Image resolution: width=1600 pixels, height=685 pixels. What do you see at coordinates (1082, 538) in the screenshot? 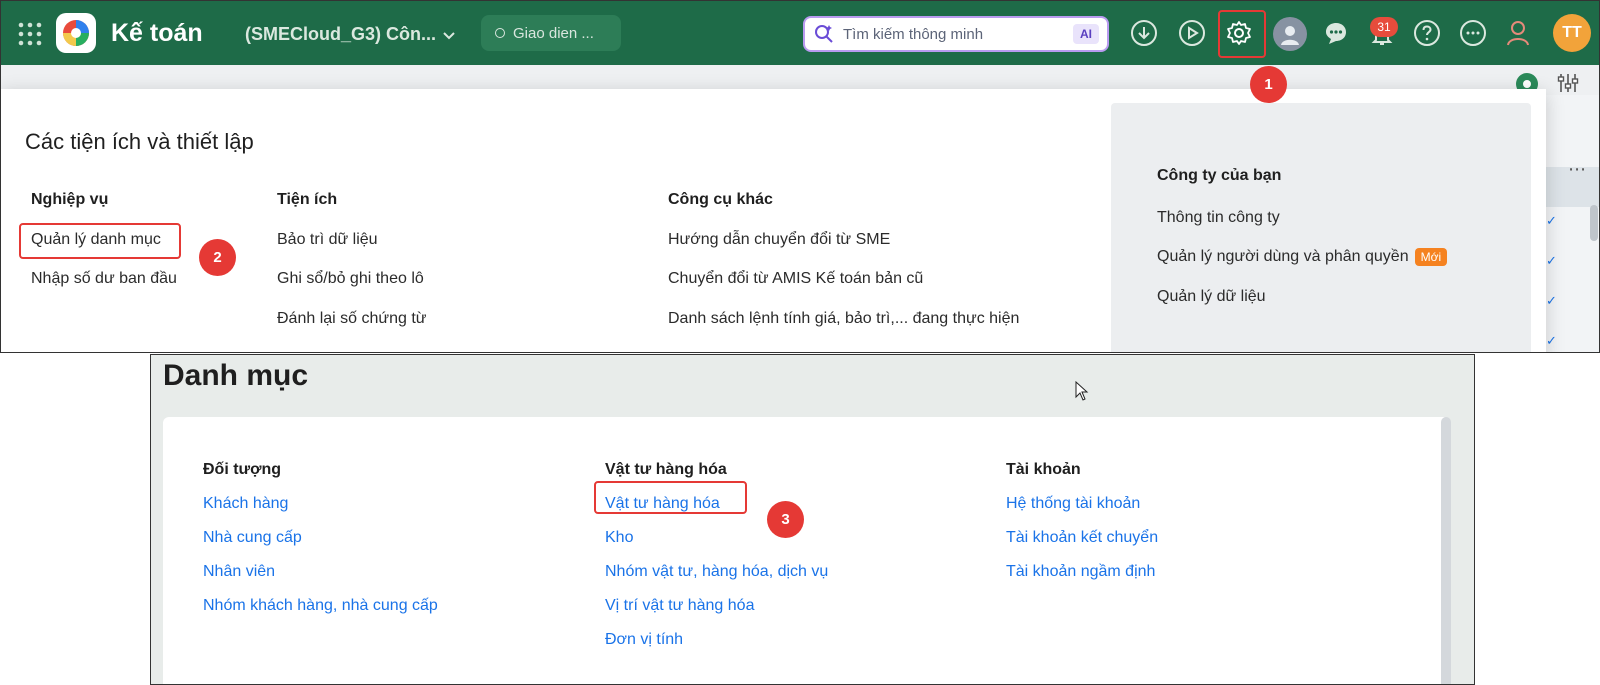
I see `link-tai-khoan-ket-chuyen: Tài khoản kết chuyển` at bounding box center [1082, 538].